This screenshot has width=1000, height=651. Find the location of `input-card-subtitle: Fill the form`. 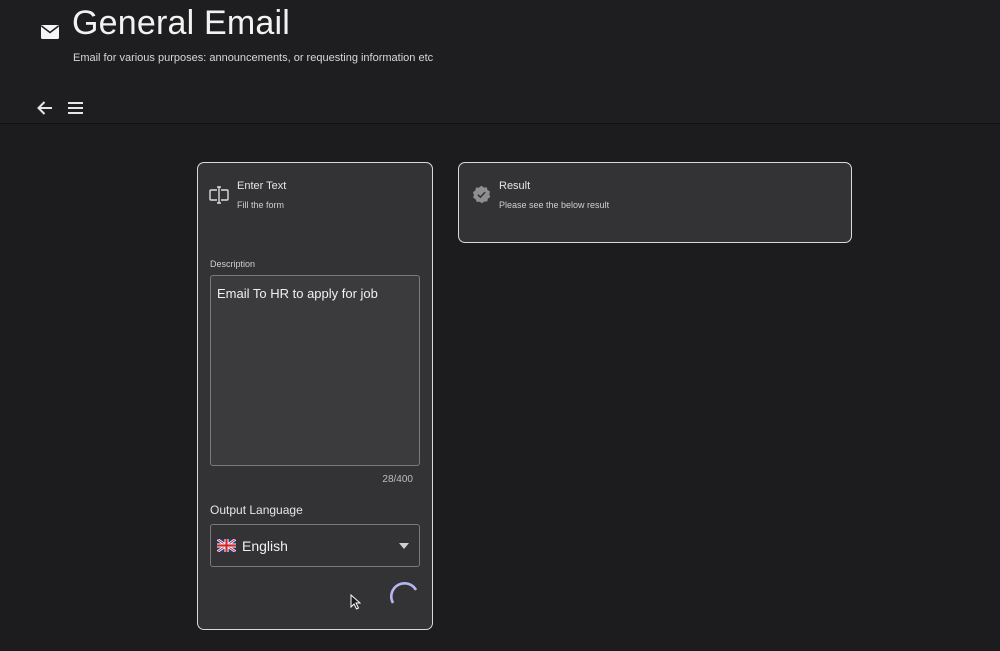

input-card-subtitle: Fill the form is located at coordinates (261, 205).